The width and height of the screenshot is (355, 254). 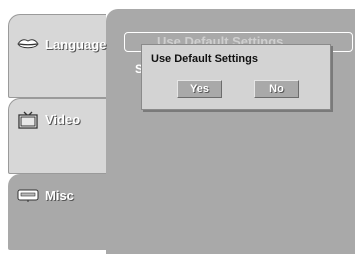 I want to click on tab-content: Video, so click(x=49, y=120).